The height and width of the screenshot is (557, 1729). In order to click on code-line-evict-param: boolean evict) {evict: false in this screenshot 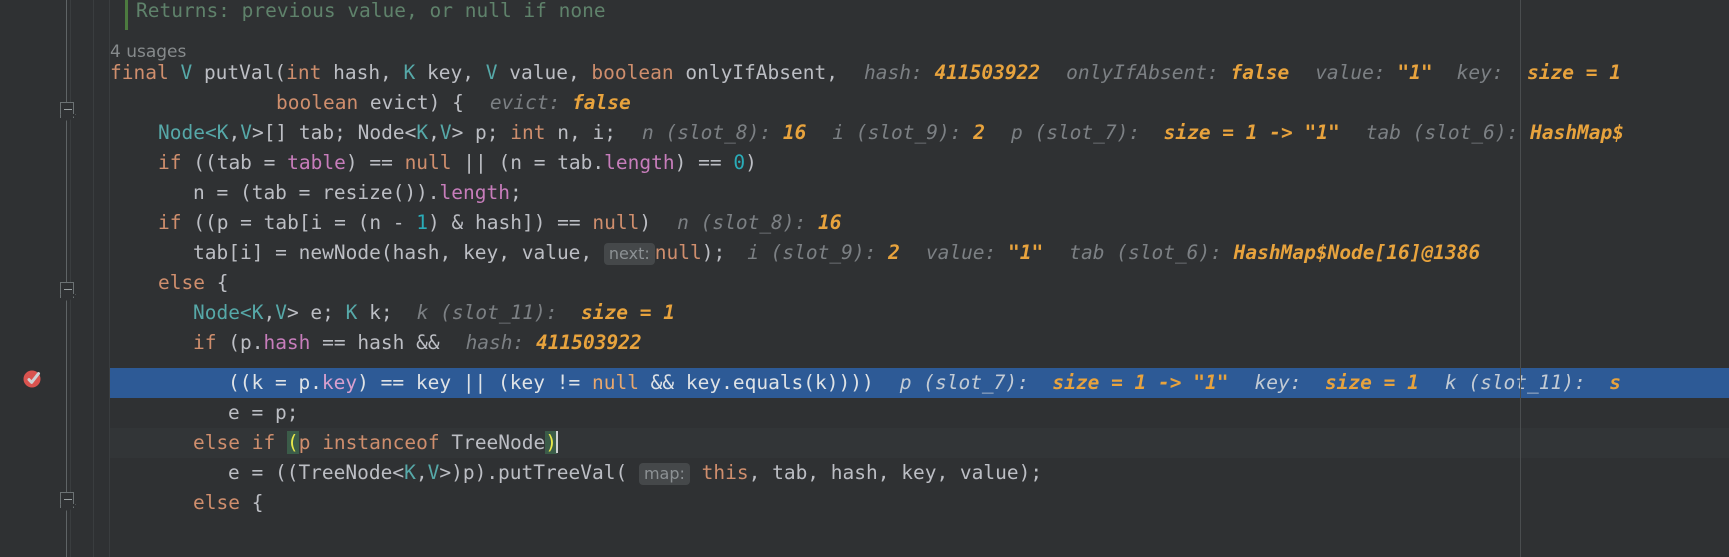, I will do `click(864, 103)`.